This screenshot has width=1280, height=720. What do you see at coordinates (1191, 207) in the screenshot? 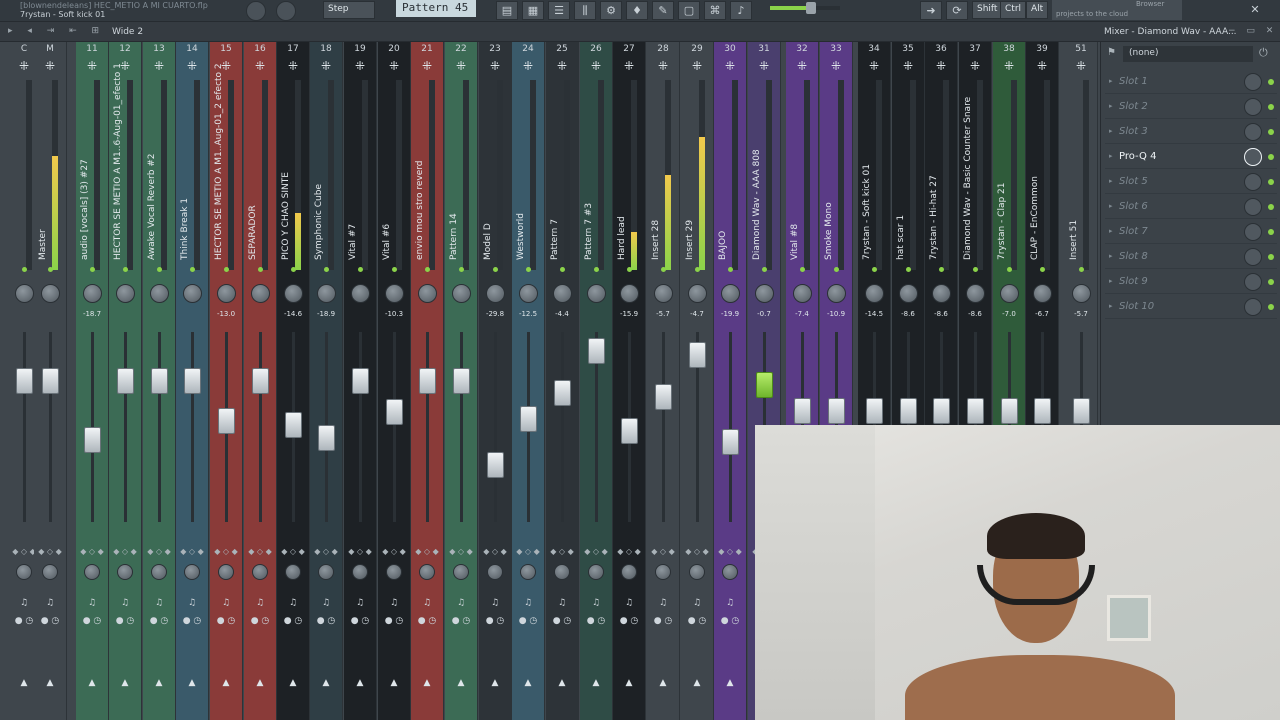
I see `fx-slot: ▸ Slot 6` at bounding box center [1191, 207].